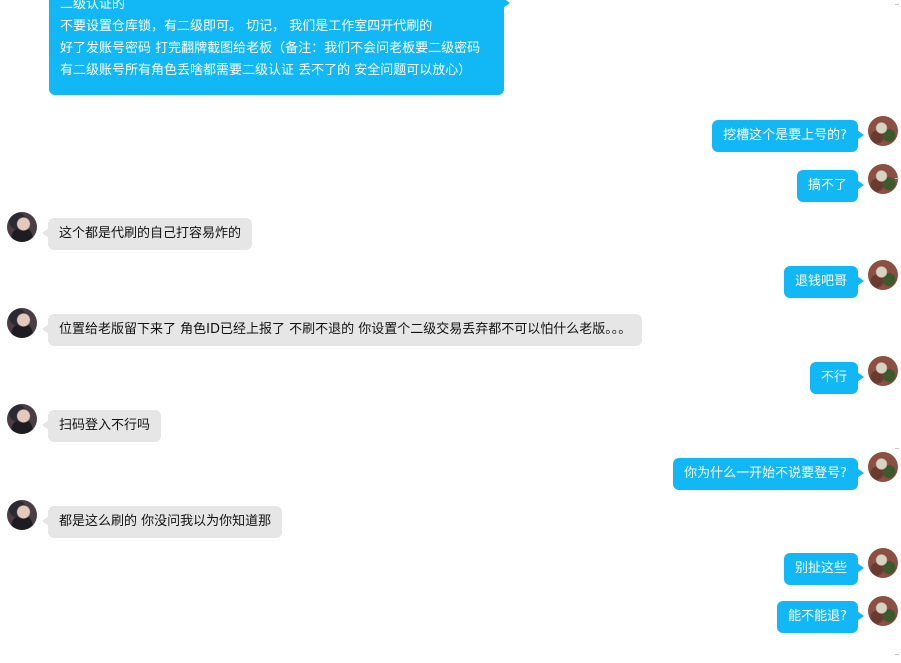 This screenshot has height=663, width=901. What do you see at coordinates (820, 568) in the screenshot?
I see `message-text: 别扯这些` at bounding box center [820, 568].